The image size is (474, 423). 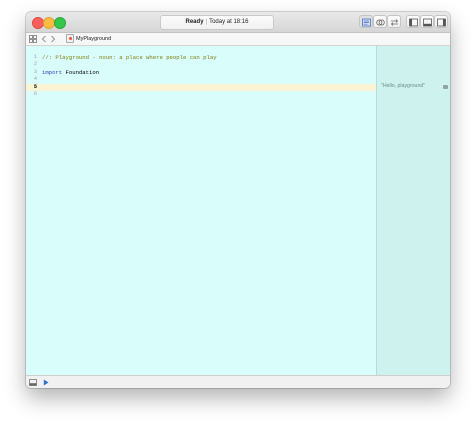 I want to click on swift-file-icon, so click(x=70, y=38).